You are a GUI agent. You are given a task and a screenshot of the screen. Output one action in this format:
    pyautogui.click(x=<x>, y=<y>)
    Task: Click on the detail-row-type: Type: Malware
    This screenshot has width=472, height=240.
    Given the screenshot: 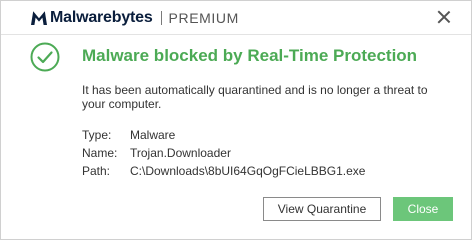 What is the action you would take?
    pyautogui.click(x=223, y=135)
    